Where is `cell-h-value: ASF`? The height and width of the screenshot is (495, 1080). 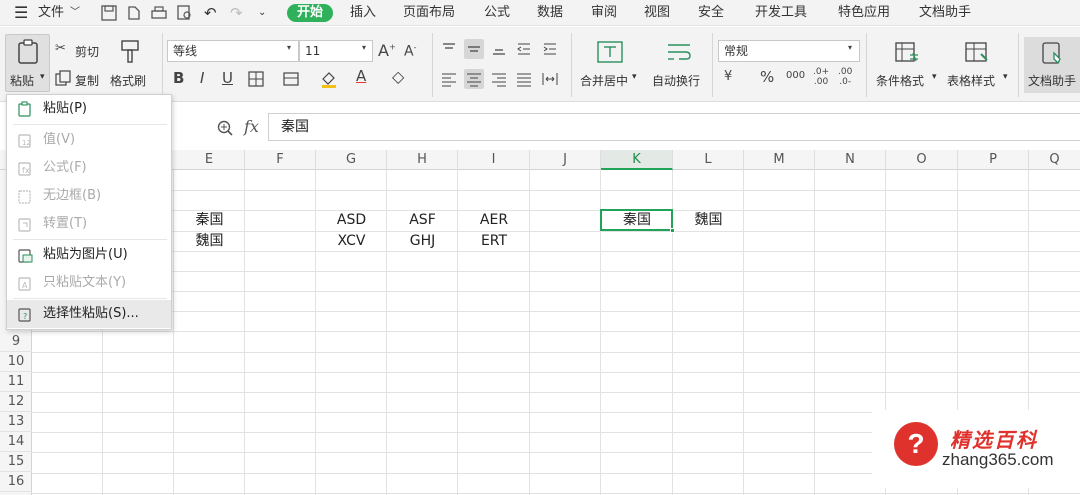 cell-h-value: ASF is located at coordinates (422, 220).